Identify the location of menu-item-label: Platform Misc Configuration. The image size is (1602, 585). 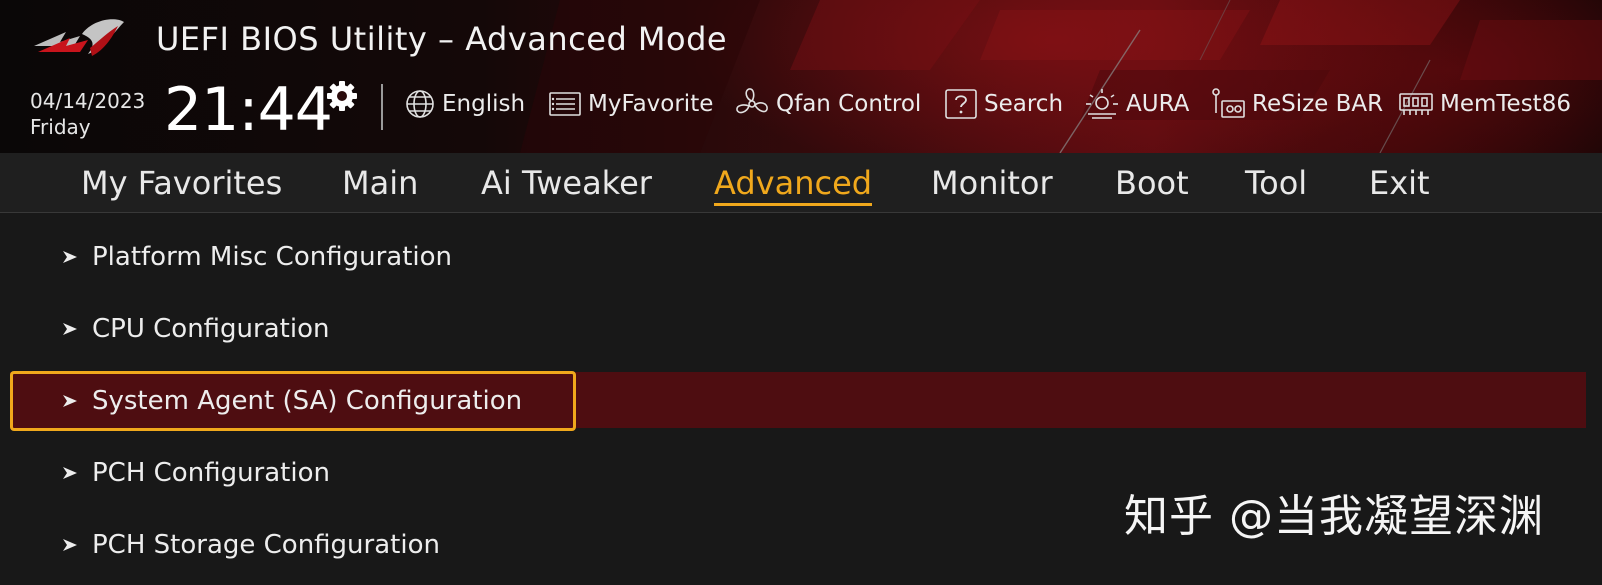
(272, 257).